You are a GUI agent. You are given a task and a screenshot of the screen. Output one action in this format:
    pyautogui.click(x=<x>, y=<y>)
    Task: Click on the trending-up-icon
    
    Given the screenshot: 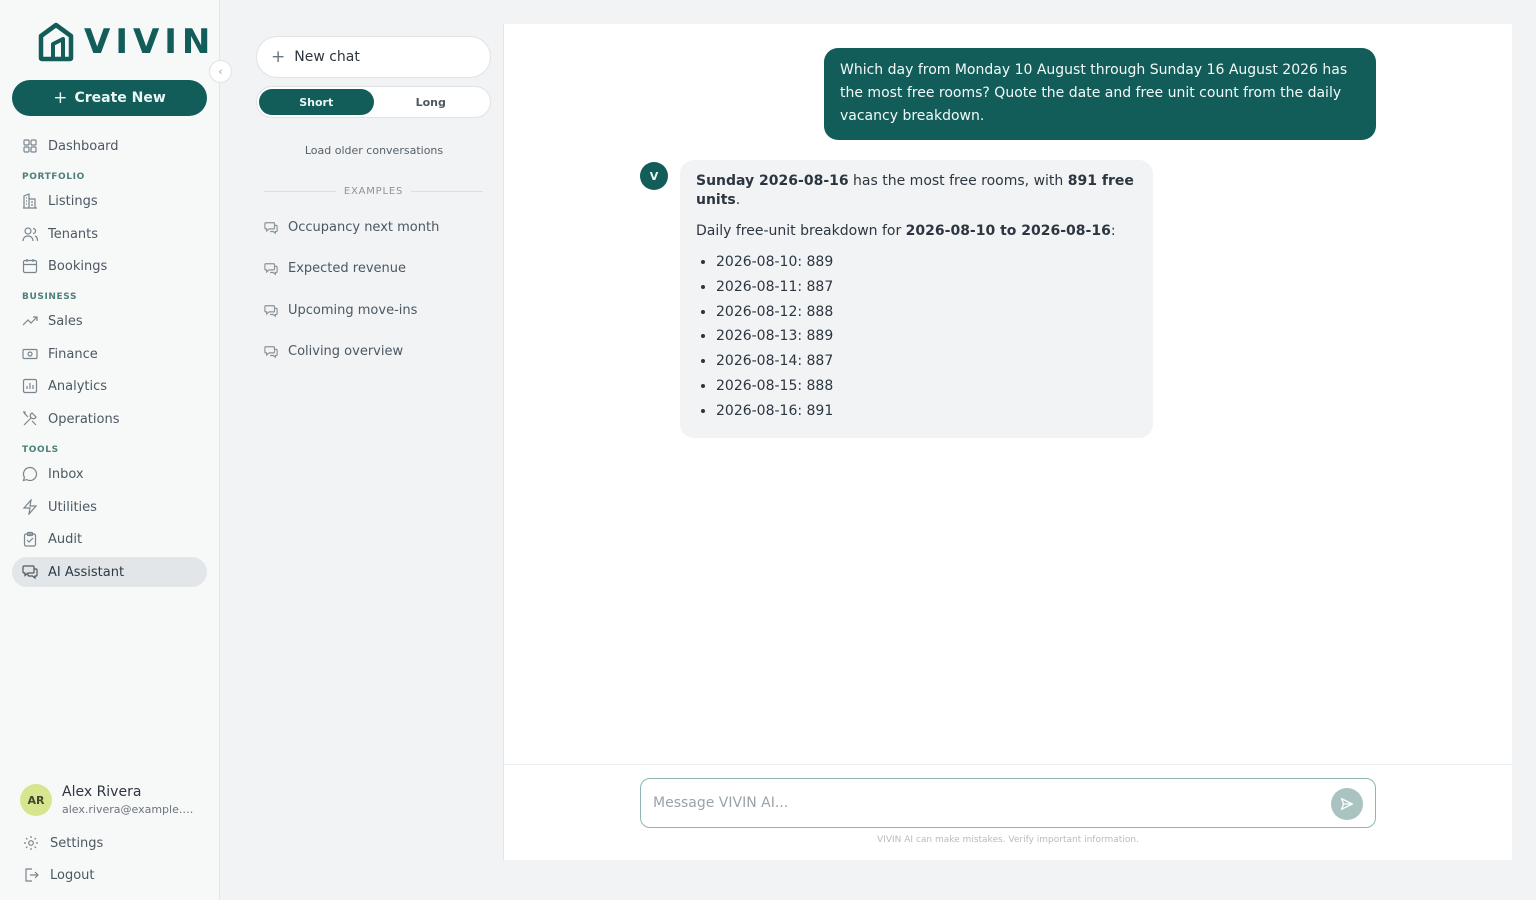 What is the action you would take?
    pyautogui.click(x=30, y=321)
    